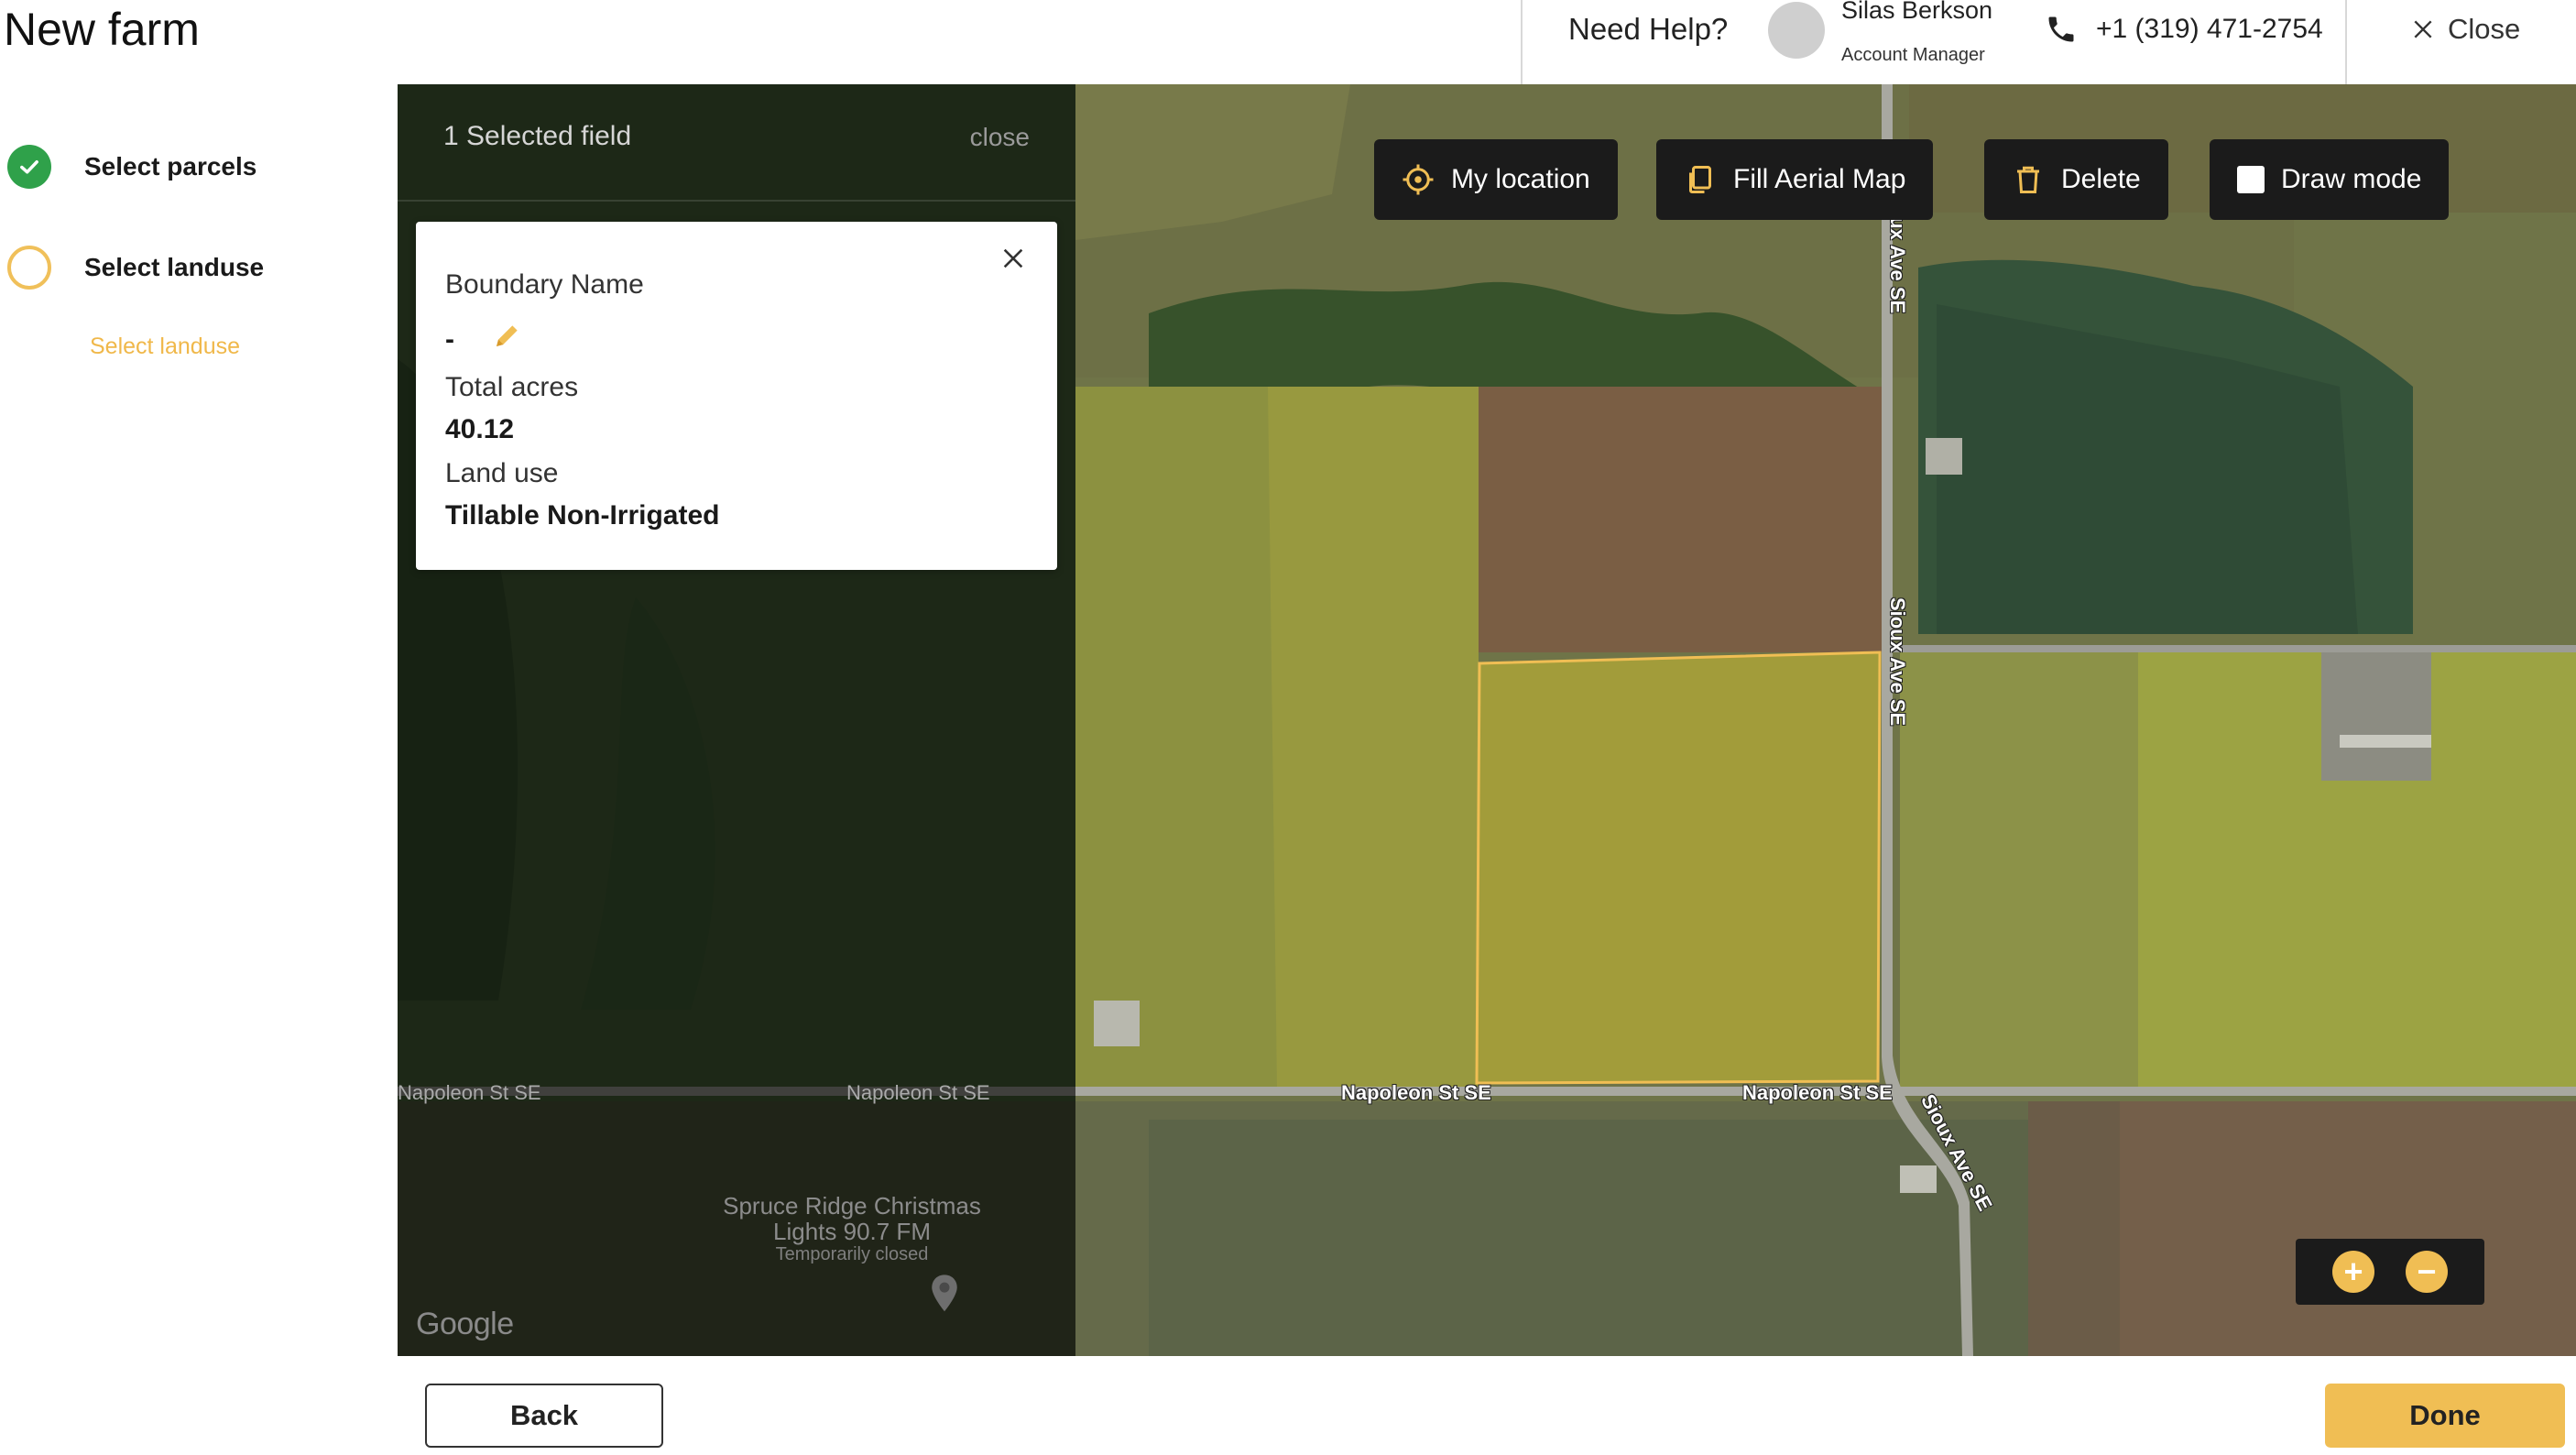  I want to click on boundary-name-value: -, so click(450, 339).